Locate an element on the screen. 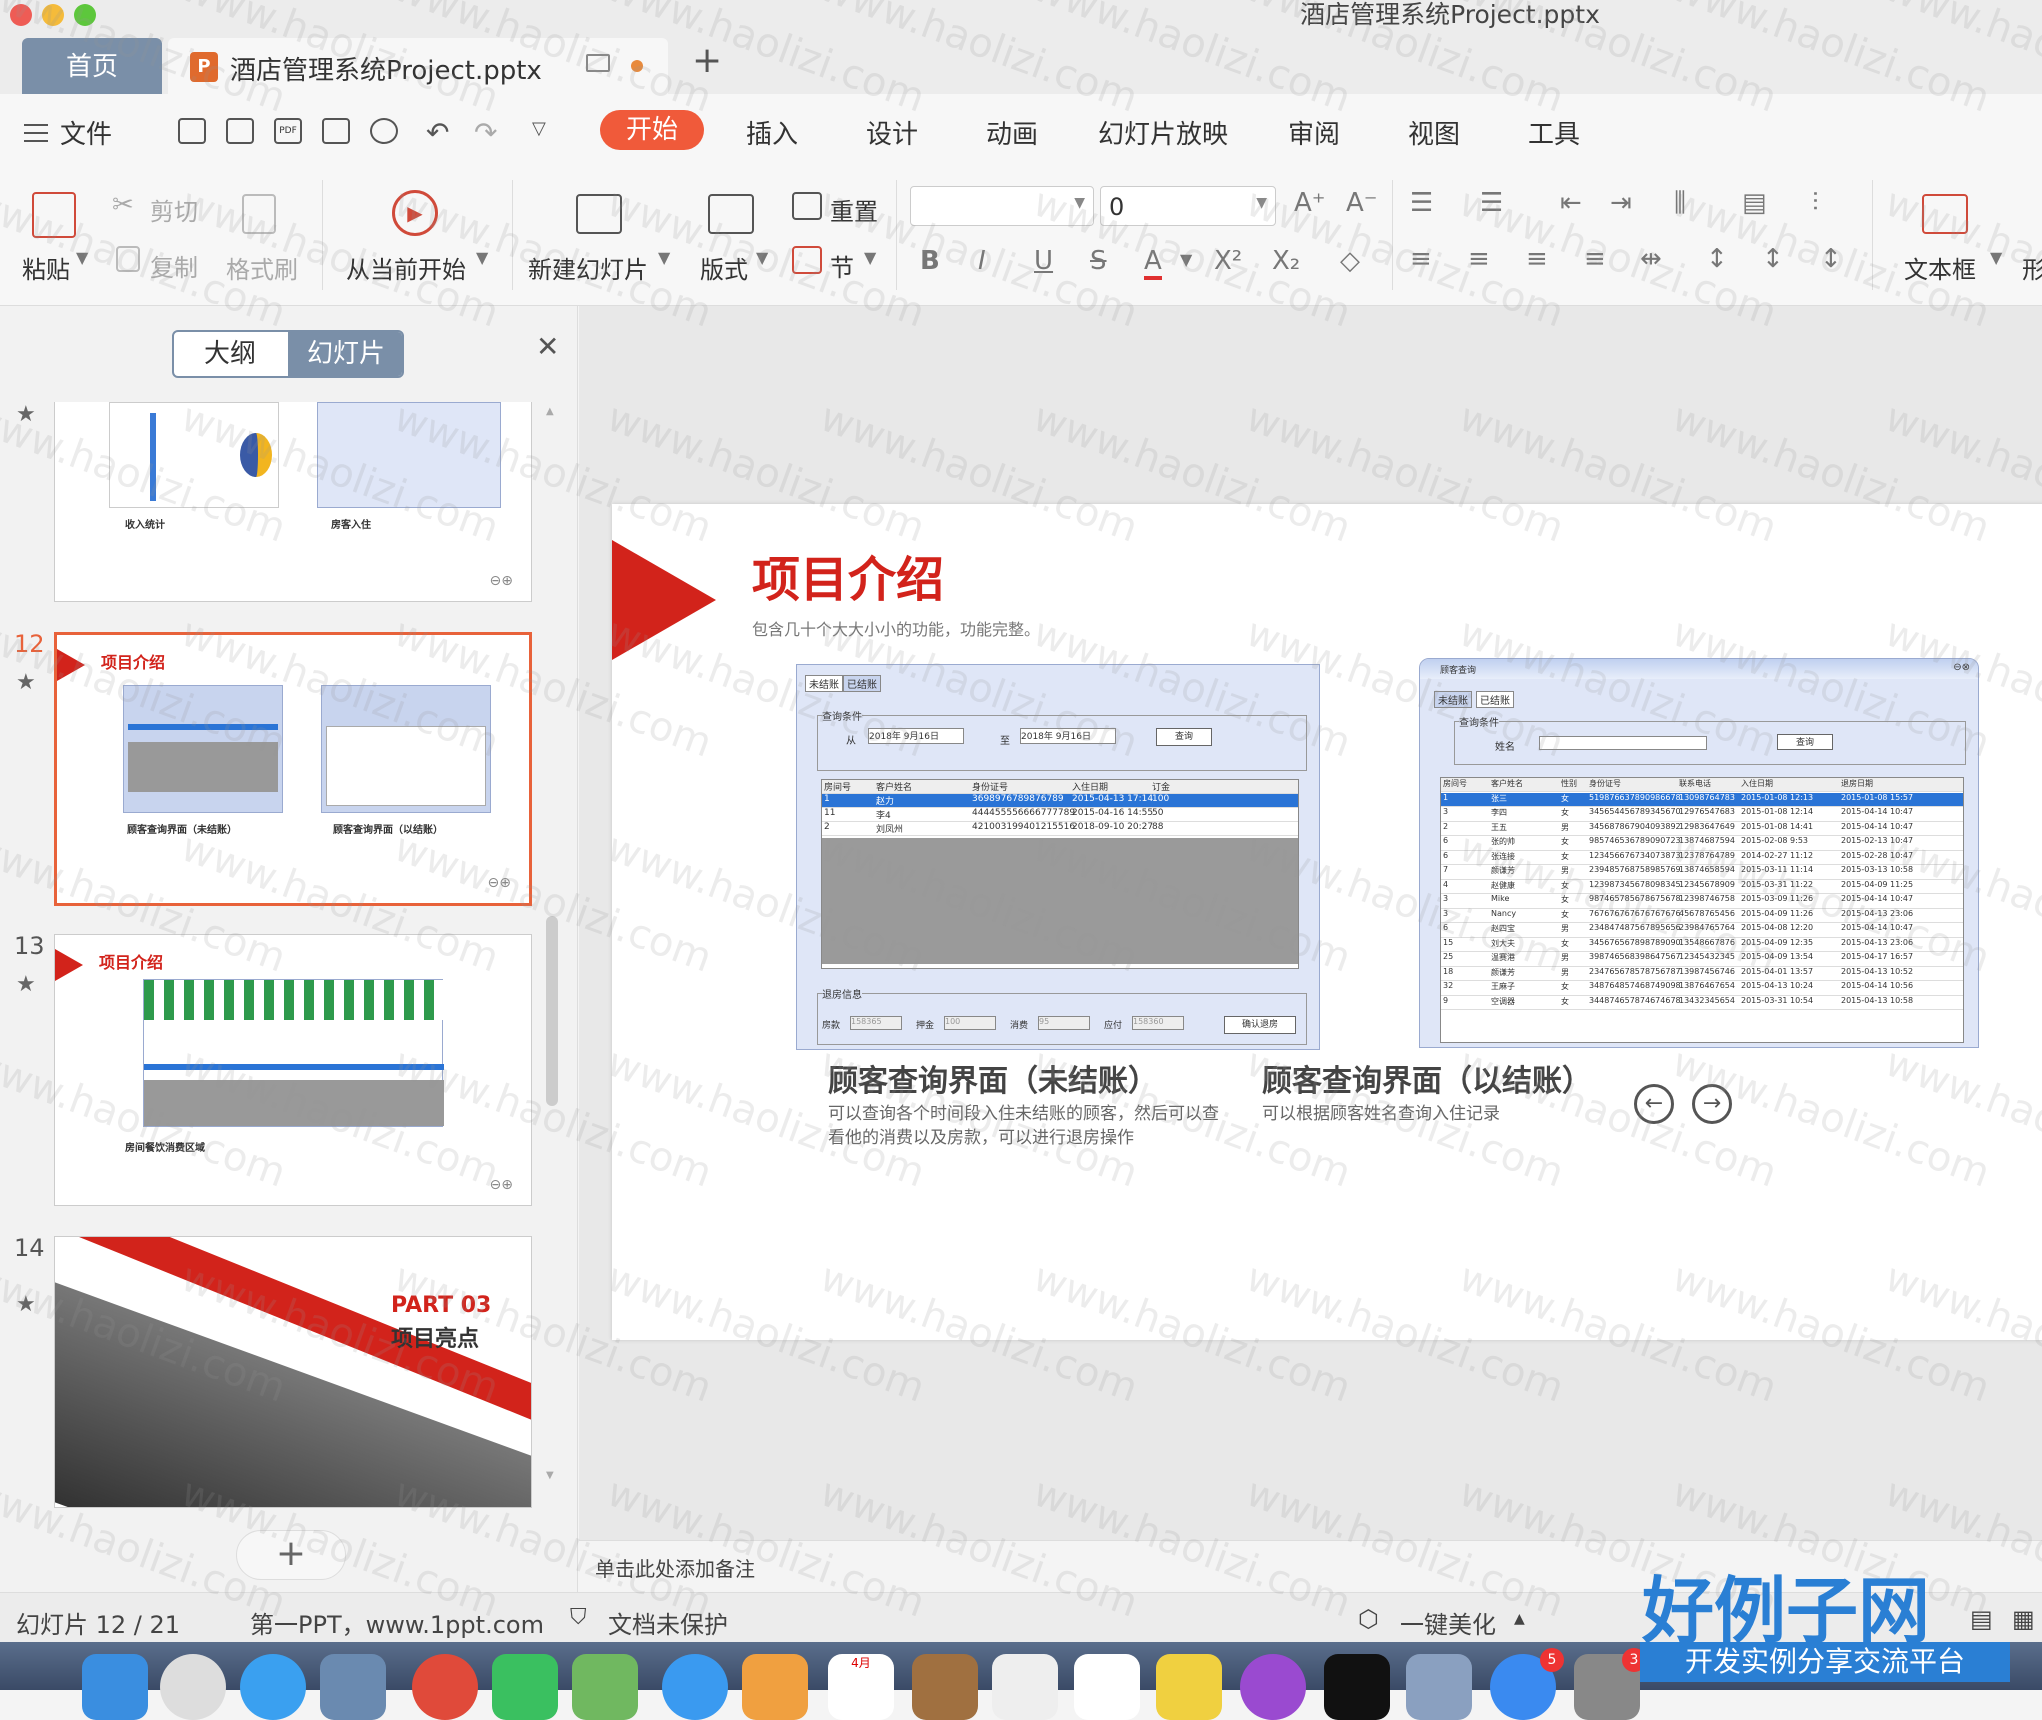 This screenshot has height=1720, width=2042. mail-icon is located at coordinates (353, 1687).